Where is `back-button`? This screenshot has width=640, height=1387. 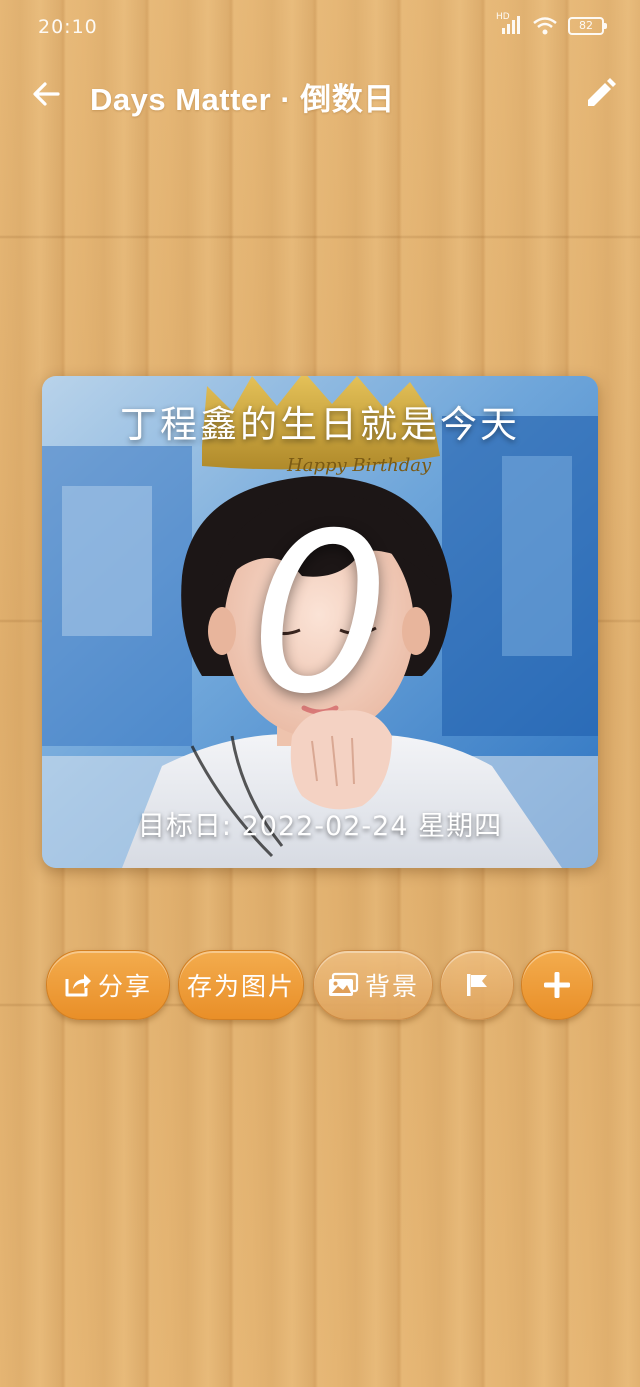
back-button is located at coordinates (46, 96).